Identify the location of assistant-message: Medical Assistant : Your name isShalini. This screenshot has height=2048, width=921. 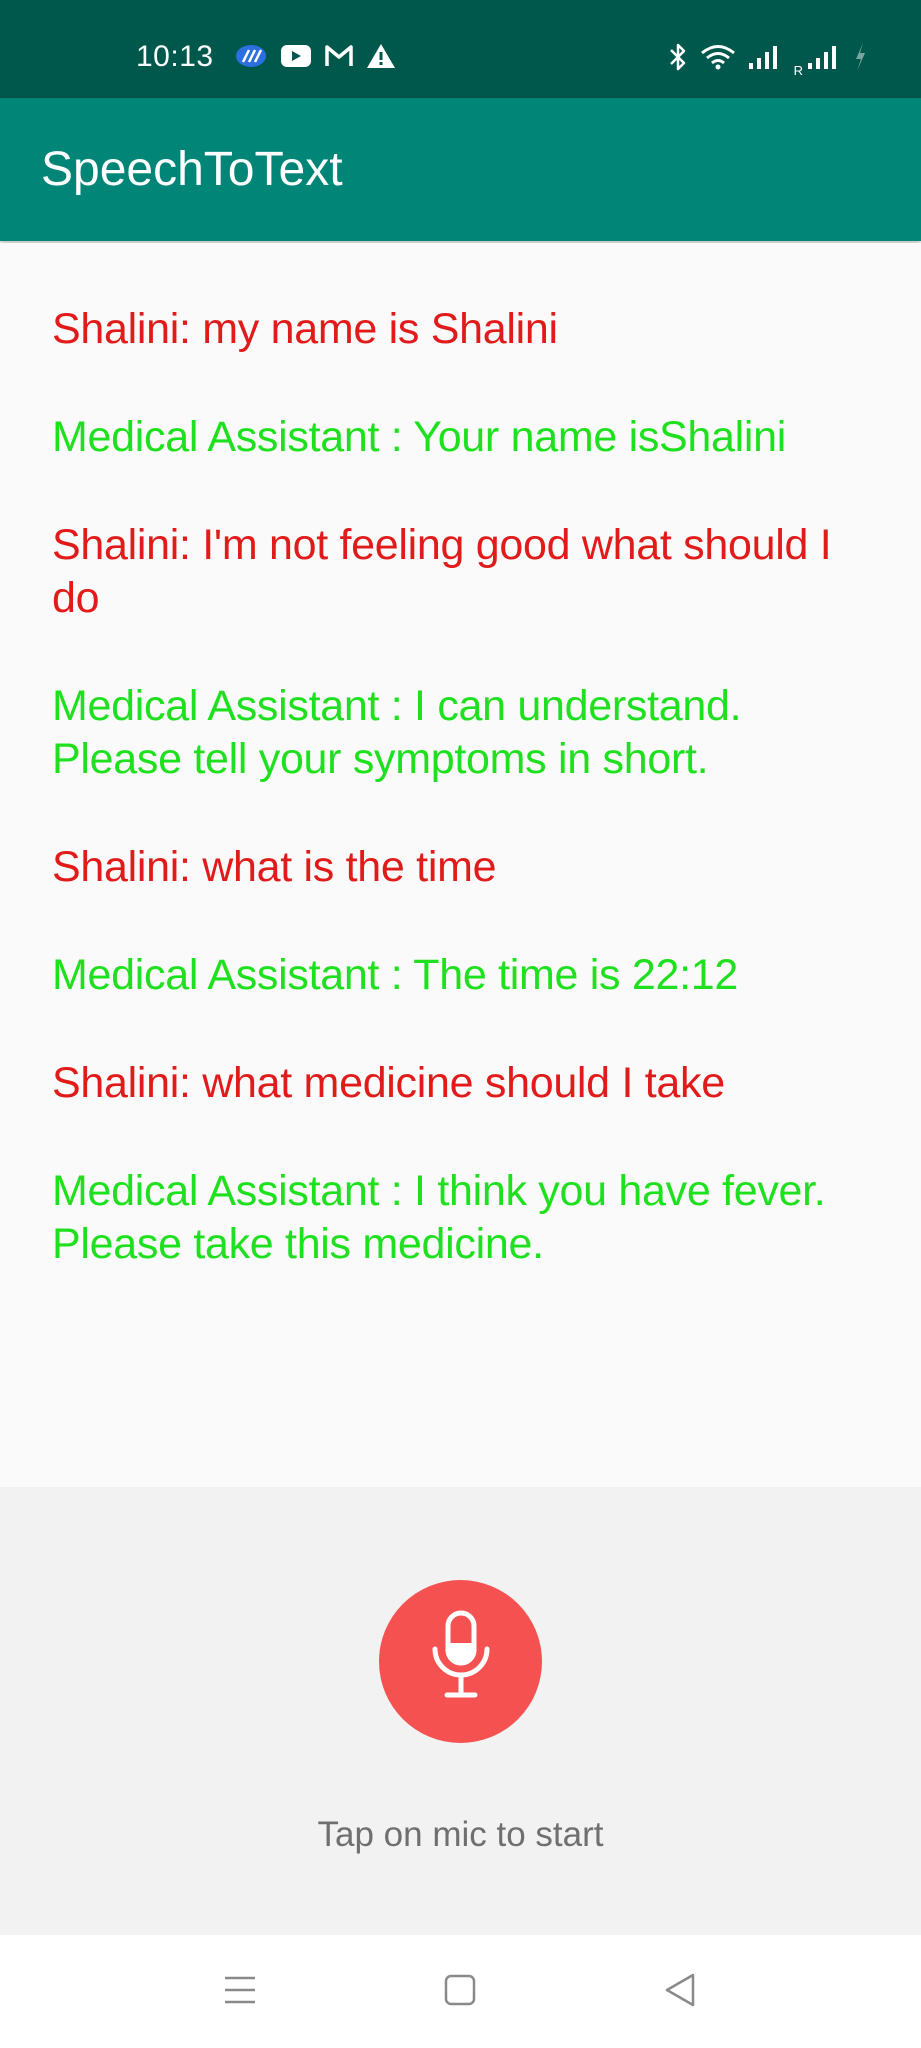
(419, 437).